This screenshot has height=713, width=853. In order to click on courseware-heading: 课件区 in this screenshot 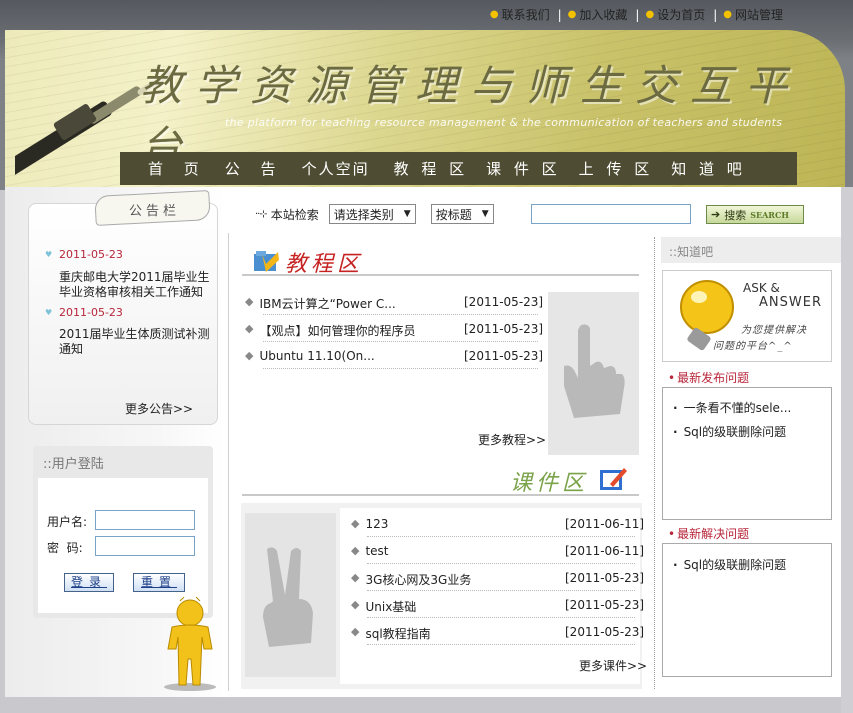, I will do `click(549, 483)`.